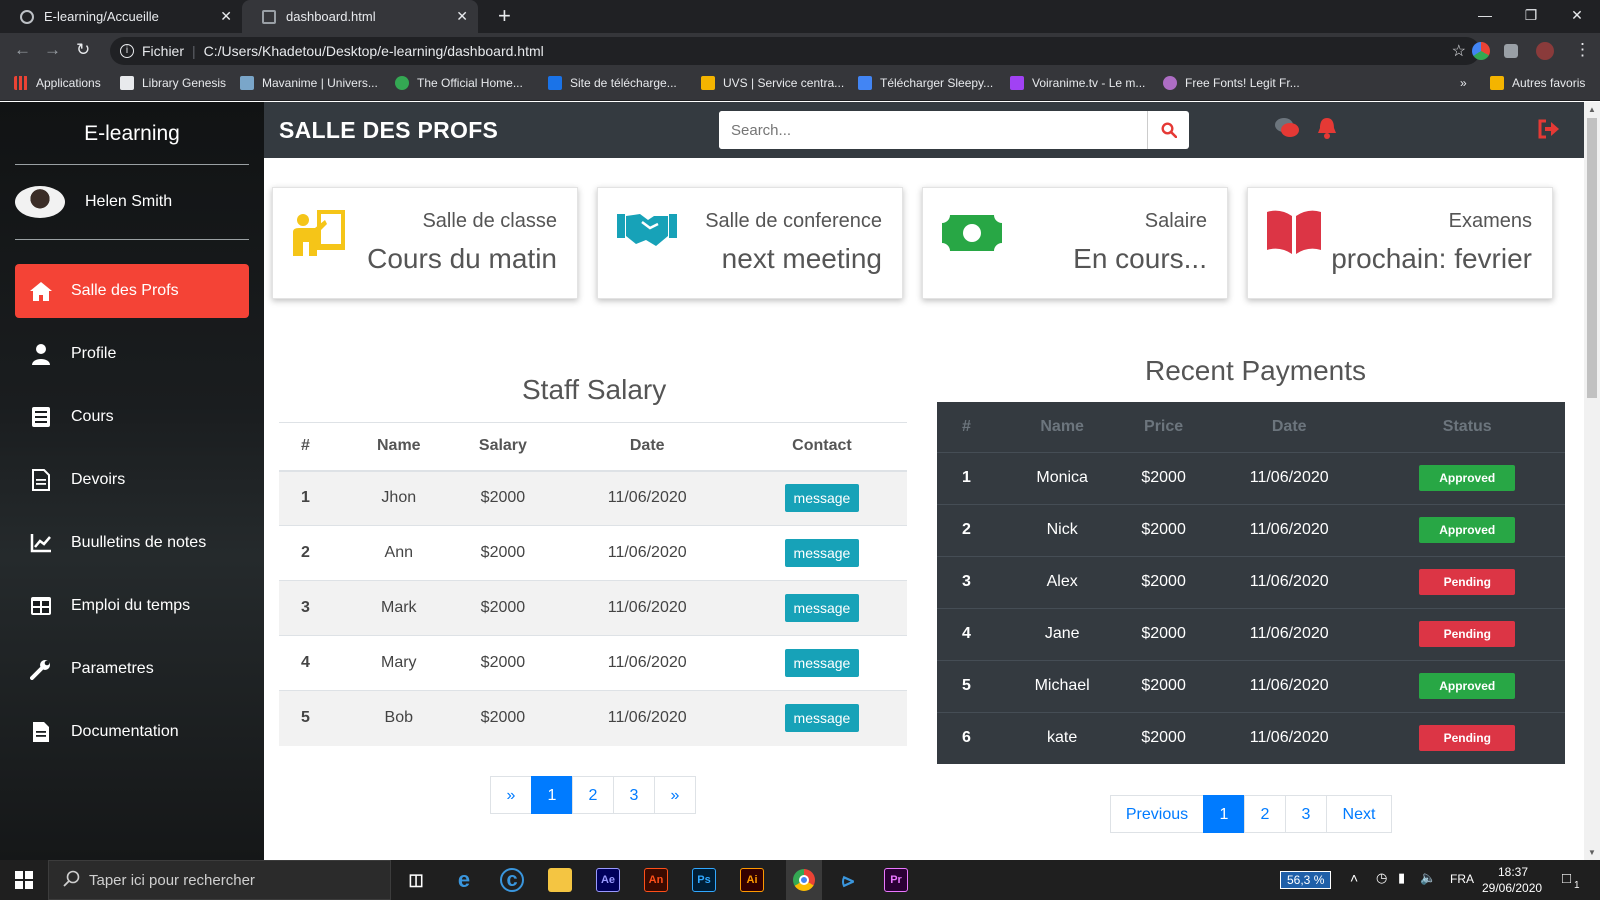  I want to click on back-arrow-icon: ←, so click(22, 50).